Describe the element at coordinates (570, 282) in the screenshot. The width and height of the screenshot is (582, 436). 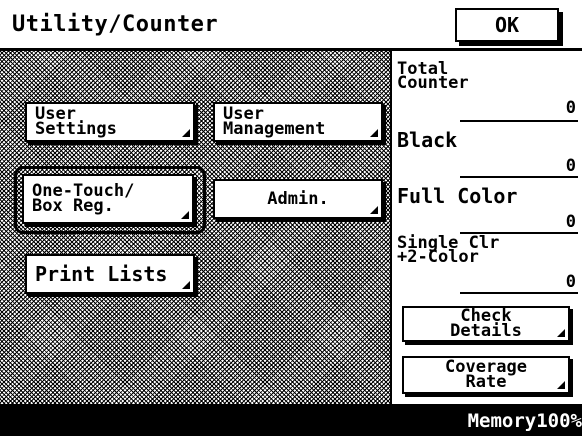
I see `single-clr-value: 0` at that location.